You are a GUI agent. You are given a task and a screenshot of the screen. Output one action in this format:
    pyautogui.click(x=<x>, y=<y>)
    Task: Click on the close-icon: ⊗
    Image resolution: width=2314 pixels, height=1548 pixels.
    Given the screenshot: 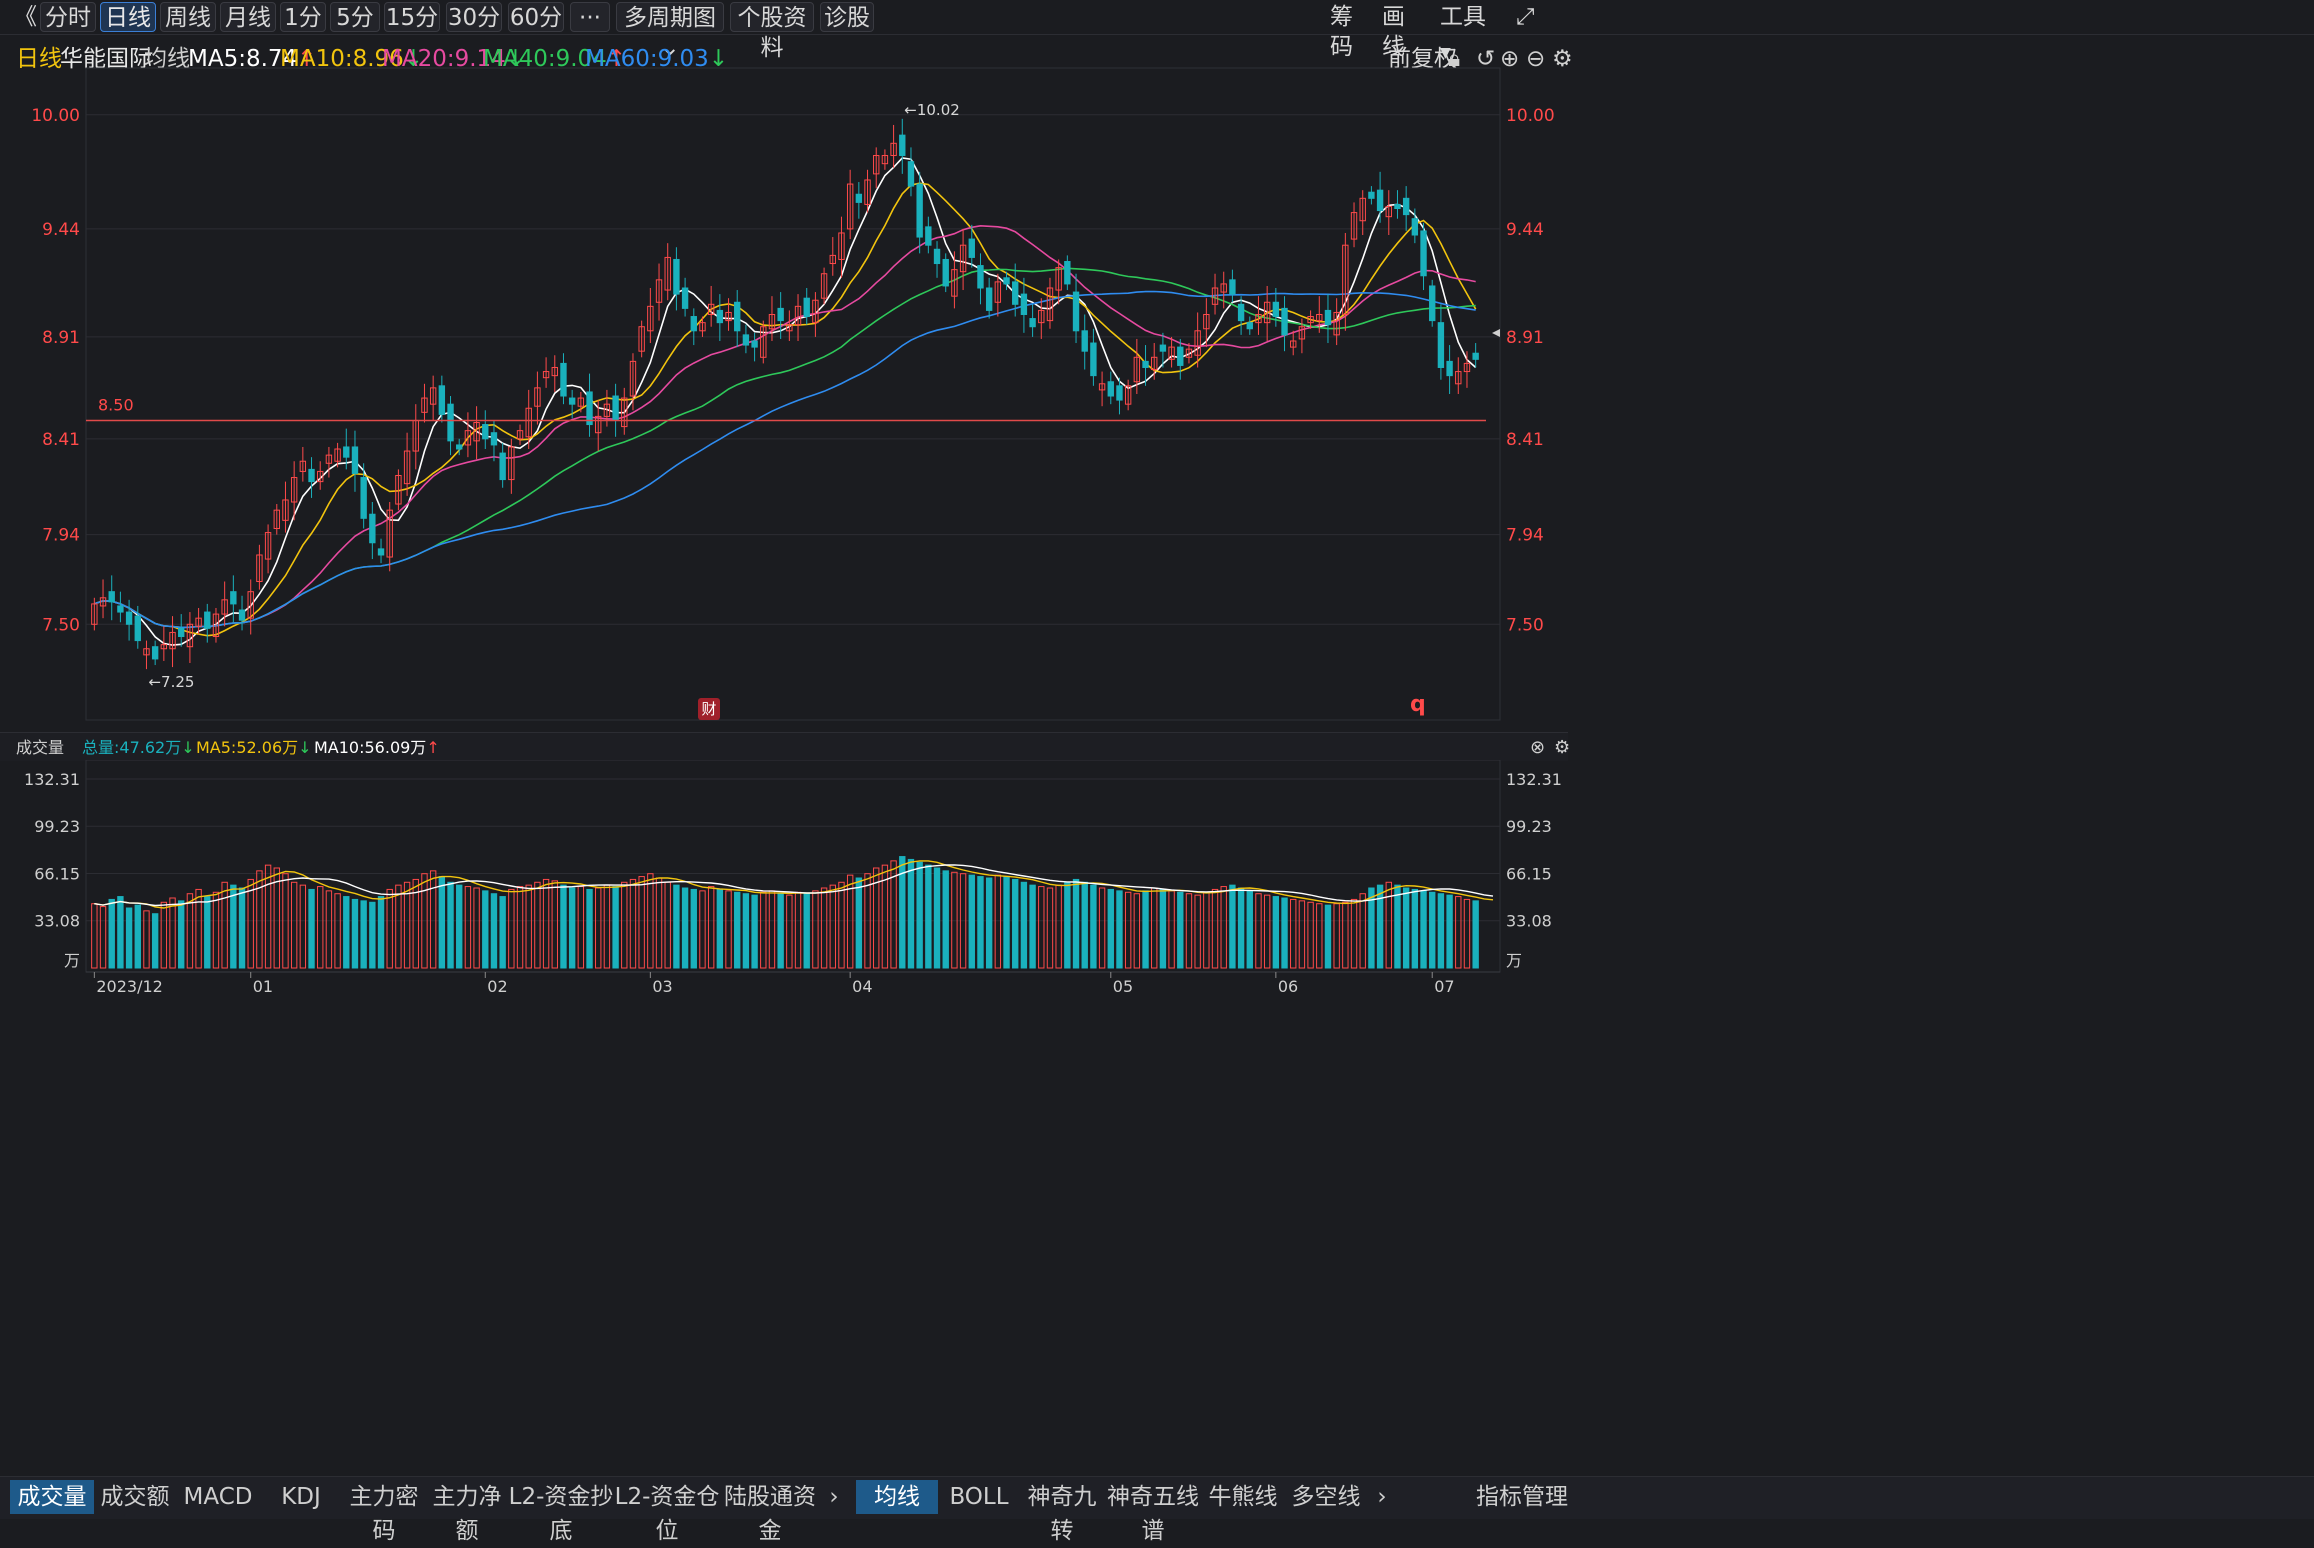 What is the action you would take?
    pyautogui.click(x=1537, y=748)
    